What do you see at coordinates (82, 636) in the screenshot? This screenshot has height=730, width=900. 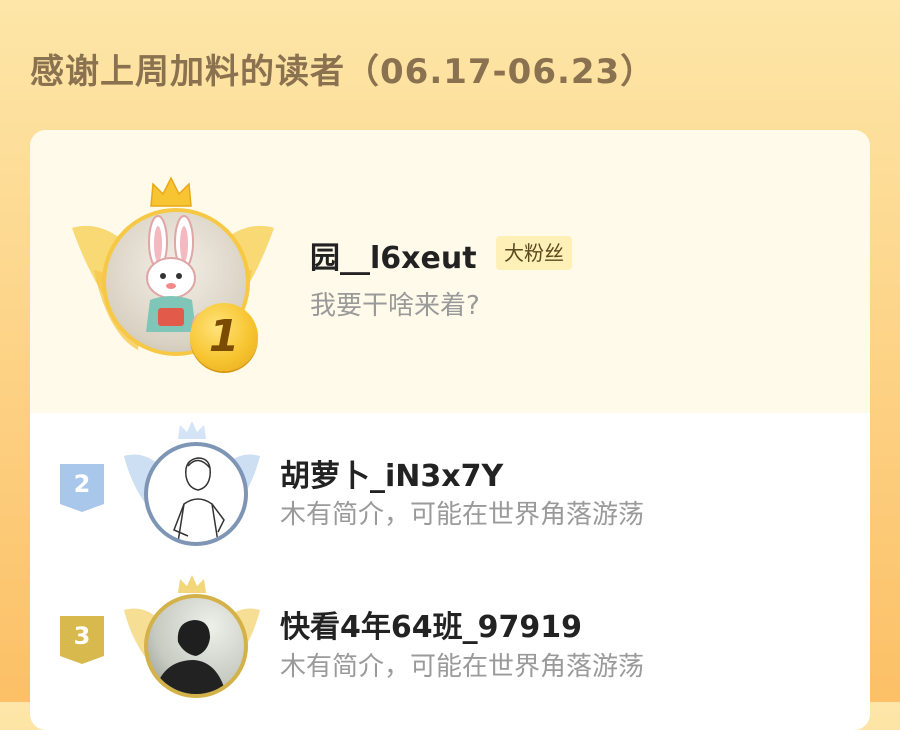 I see `rank-number: 3` at bounding box center [82, 636].